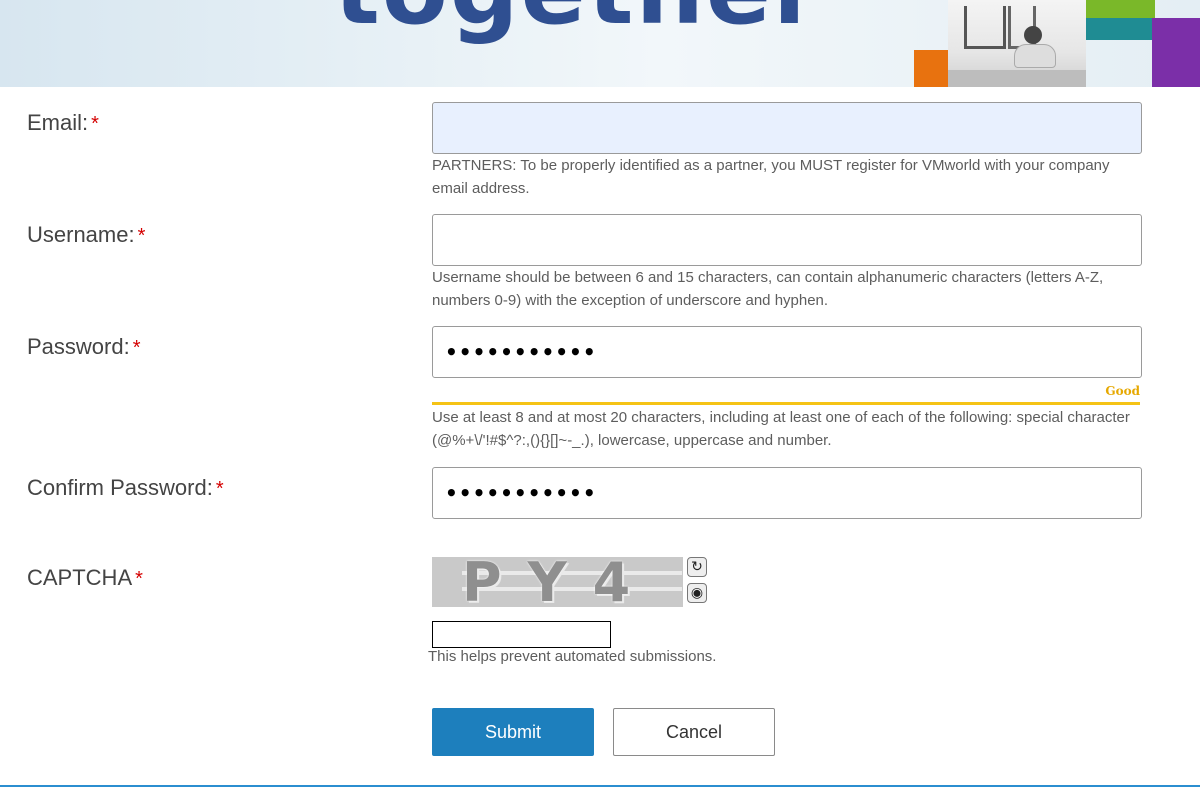 The image size is (1200, 788). What do you see at coordinates (84, 346) in the screenshot?
I see `password-label: Password: *` at bounding box center [84, 346].